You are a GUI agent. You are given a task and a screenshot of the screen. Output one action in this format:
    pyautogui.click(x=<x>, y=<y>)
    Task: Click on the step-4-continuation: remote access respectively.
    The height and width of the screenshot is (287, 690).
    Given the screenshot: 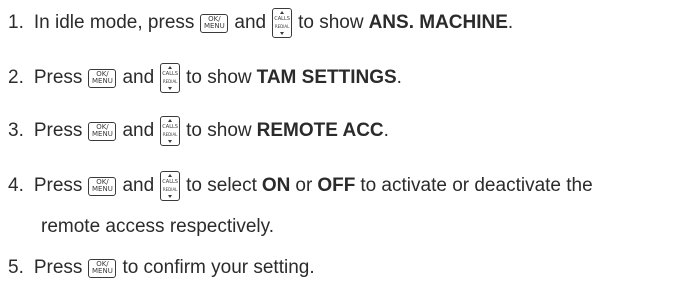 What is the action you would take?
    pyautogui.click(x=158, y=226)
    